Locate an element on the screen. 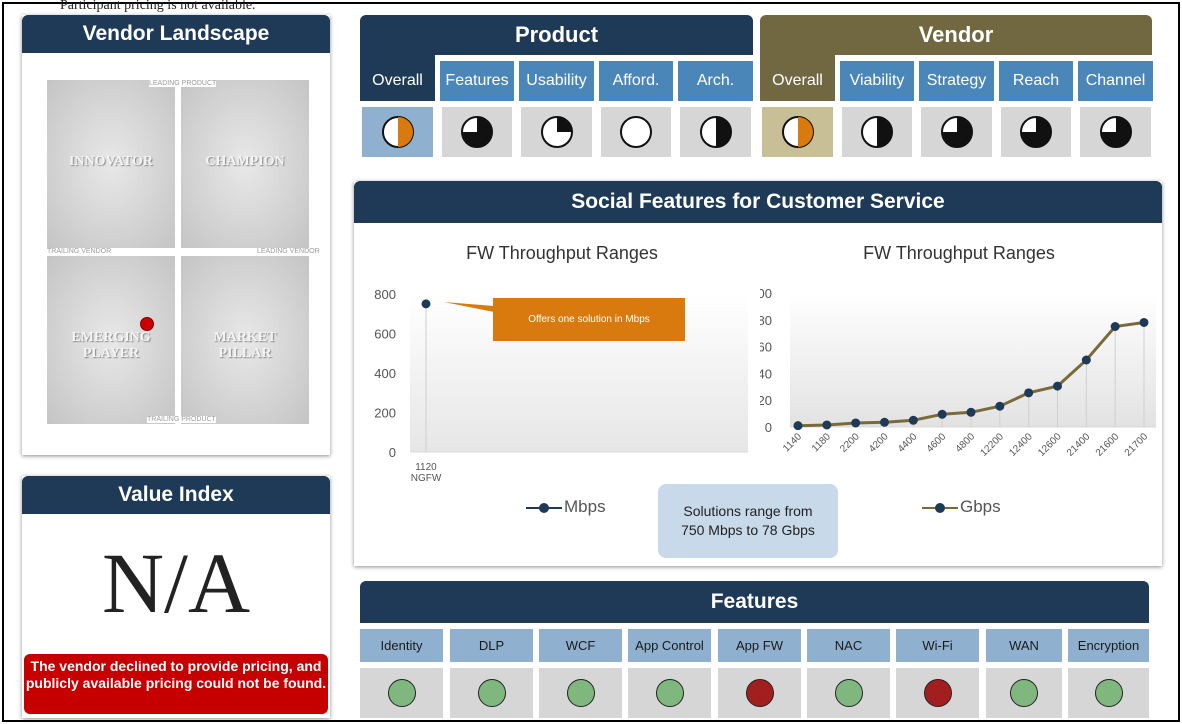 The width and height of the screenshot is (1182, 724). feature-wcf-status-icon is located at coordinates (580, 693).